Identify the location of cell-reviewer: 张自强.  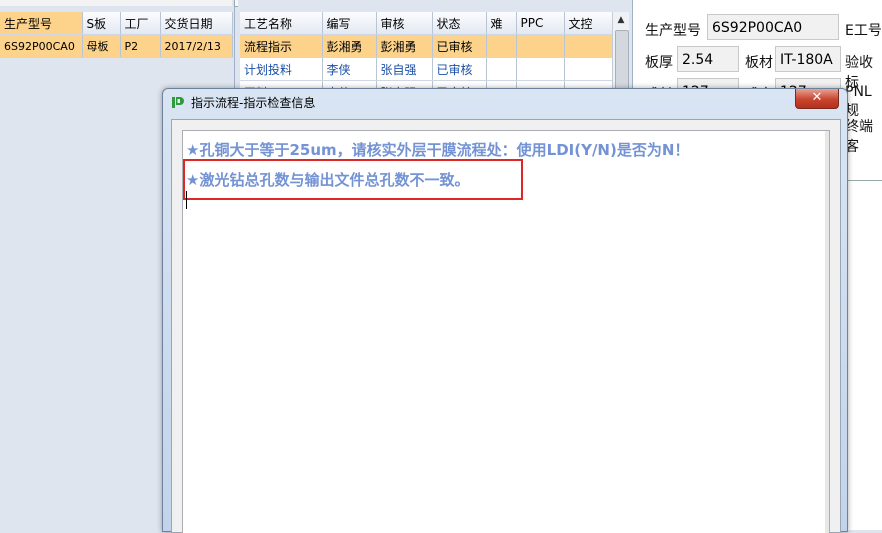
(404, 69).